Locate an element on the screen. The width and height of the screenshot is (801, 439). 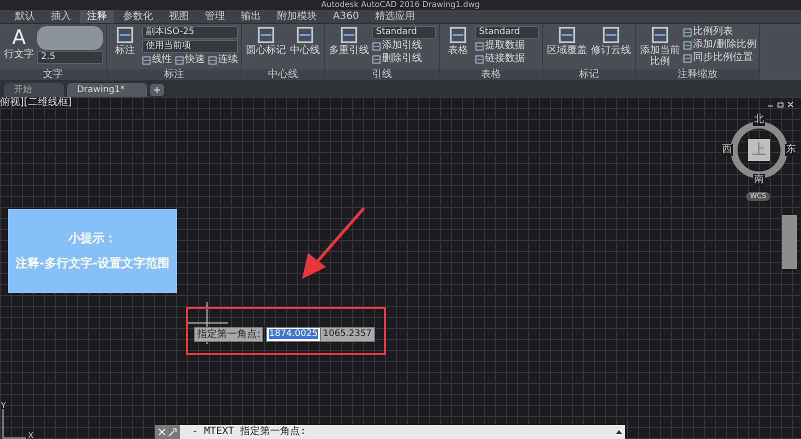
panel-title: 标记 is located at coordinates (589, 74).